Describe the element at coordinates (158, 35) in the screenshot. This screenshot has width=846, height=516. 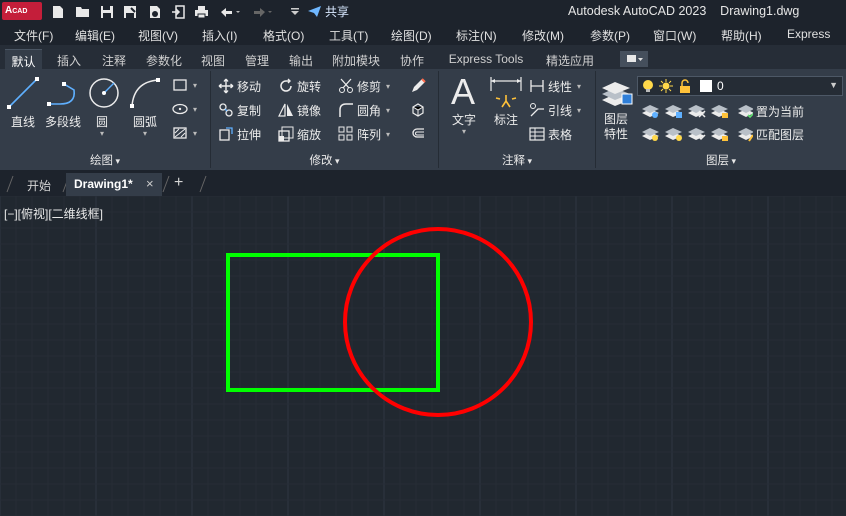
I see `menu-view: 视图(V)` at that location.